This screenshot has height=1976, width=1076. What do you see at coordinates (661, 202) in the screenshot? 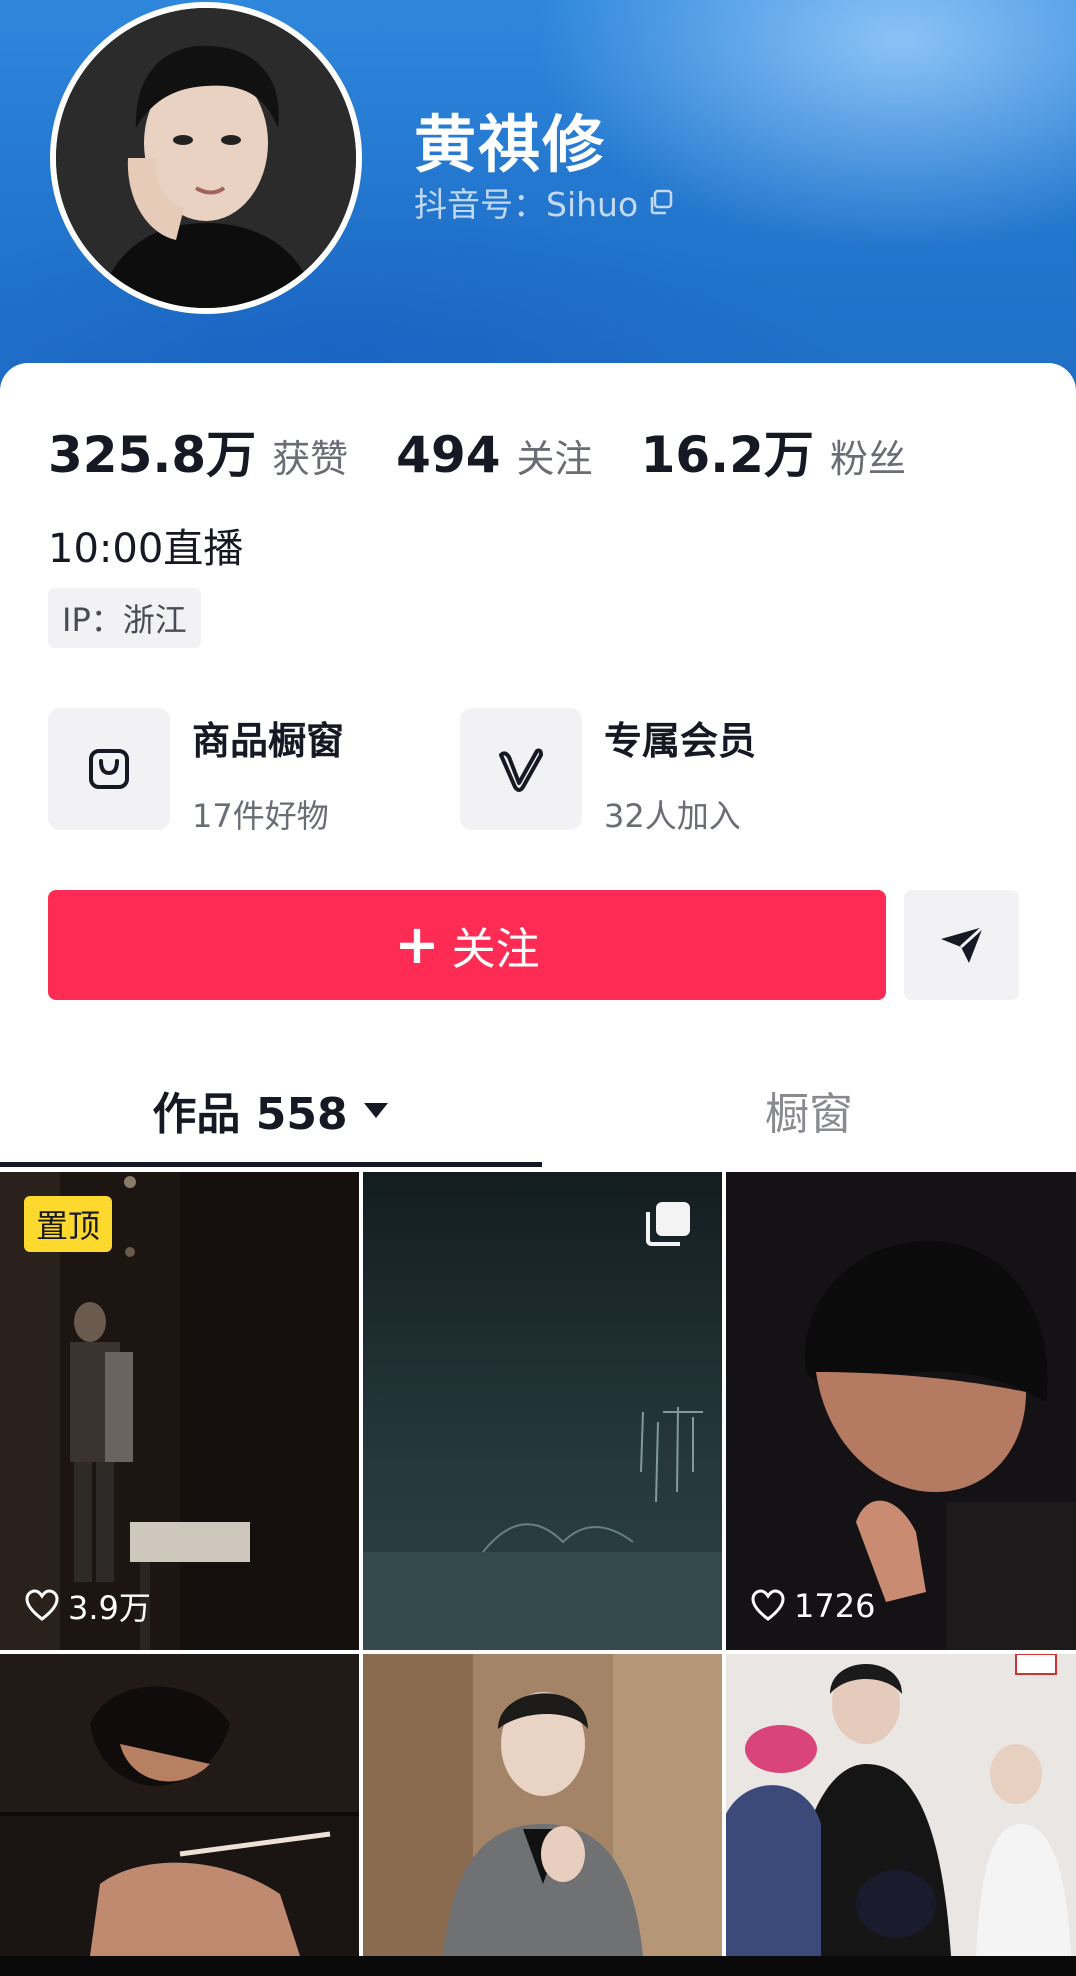
I see `copy-icon` at bounding box center [661, 202].